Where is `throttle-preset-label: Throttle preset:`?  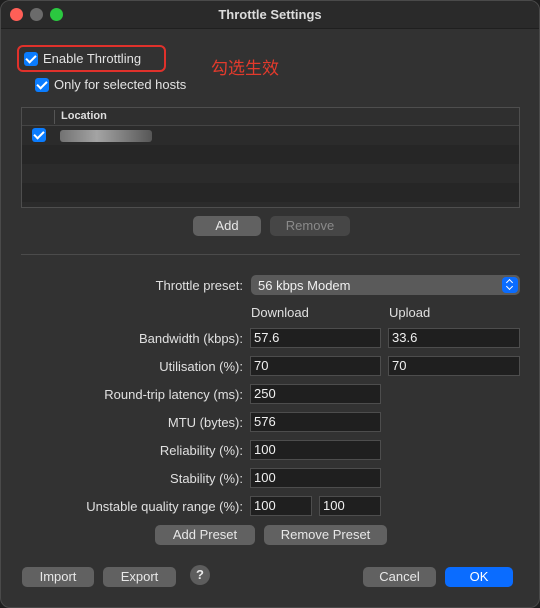
throttle-preset-label: Throttle preset: is located at coordinates (199, 285).